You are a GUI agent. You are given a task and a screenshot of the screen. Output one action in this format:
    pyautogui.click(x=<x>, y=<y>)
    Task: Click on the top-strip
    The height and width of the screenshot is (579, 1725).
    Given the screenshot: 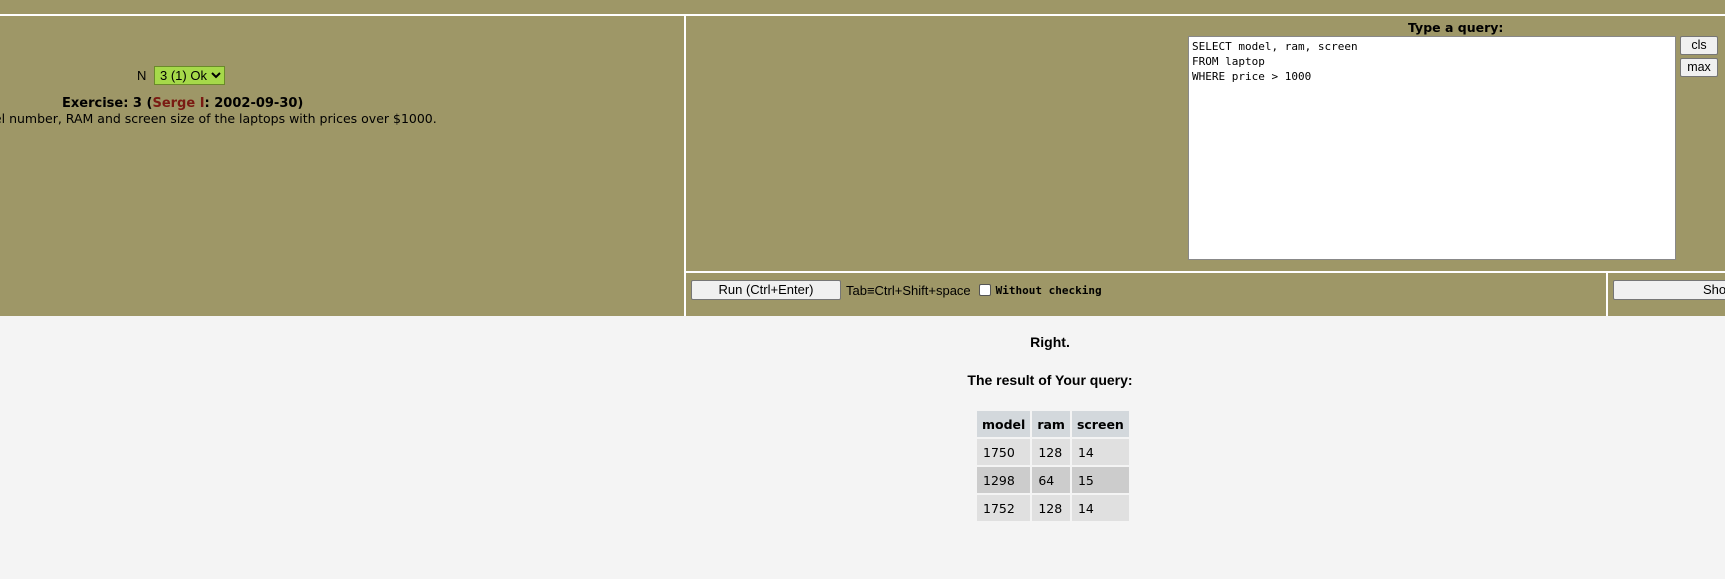 What is the action you would take?
    pyautogui.click(x=862, y=7)
    